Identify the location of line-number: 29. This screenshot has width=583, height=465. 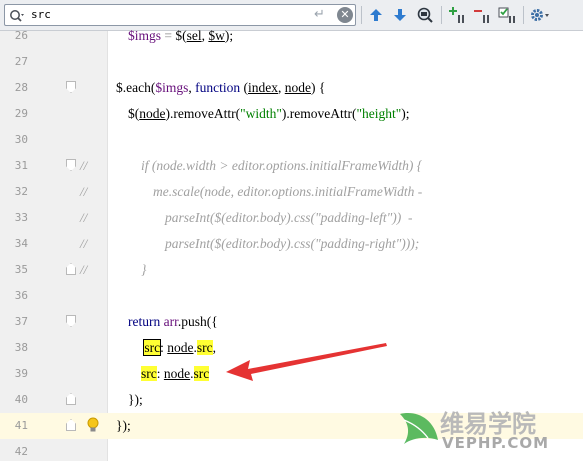
(21, 113).